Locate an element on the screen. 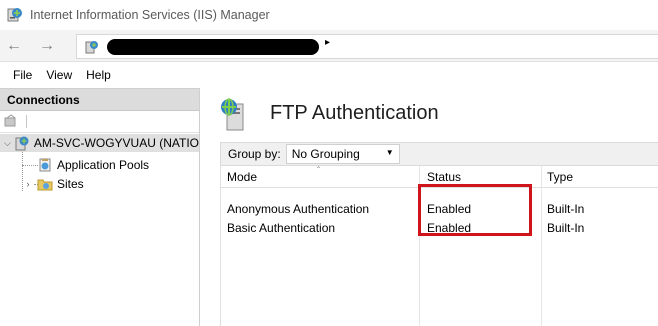  tree-node-server: ⌵ AM-SVC-WOGYVUAU (NATIO is located at coordinates (99, 143).